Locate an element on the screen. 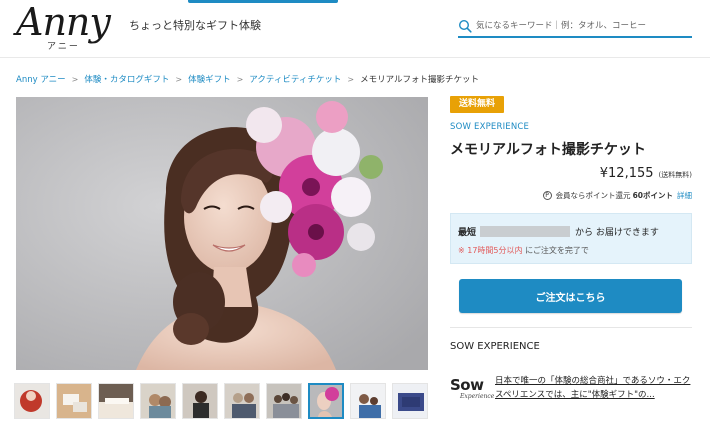 This screenshot has width=710, height=429. logo-kana: アニー is located at coordinates (63, 47).